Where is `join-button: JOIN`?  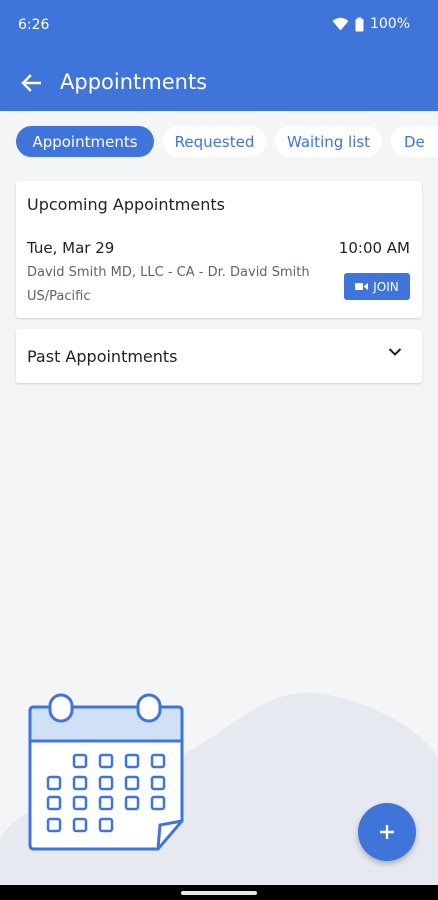 join-button: JOIN is located at coordinates (377, 286).